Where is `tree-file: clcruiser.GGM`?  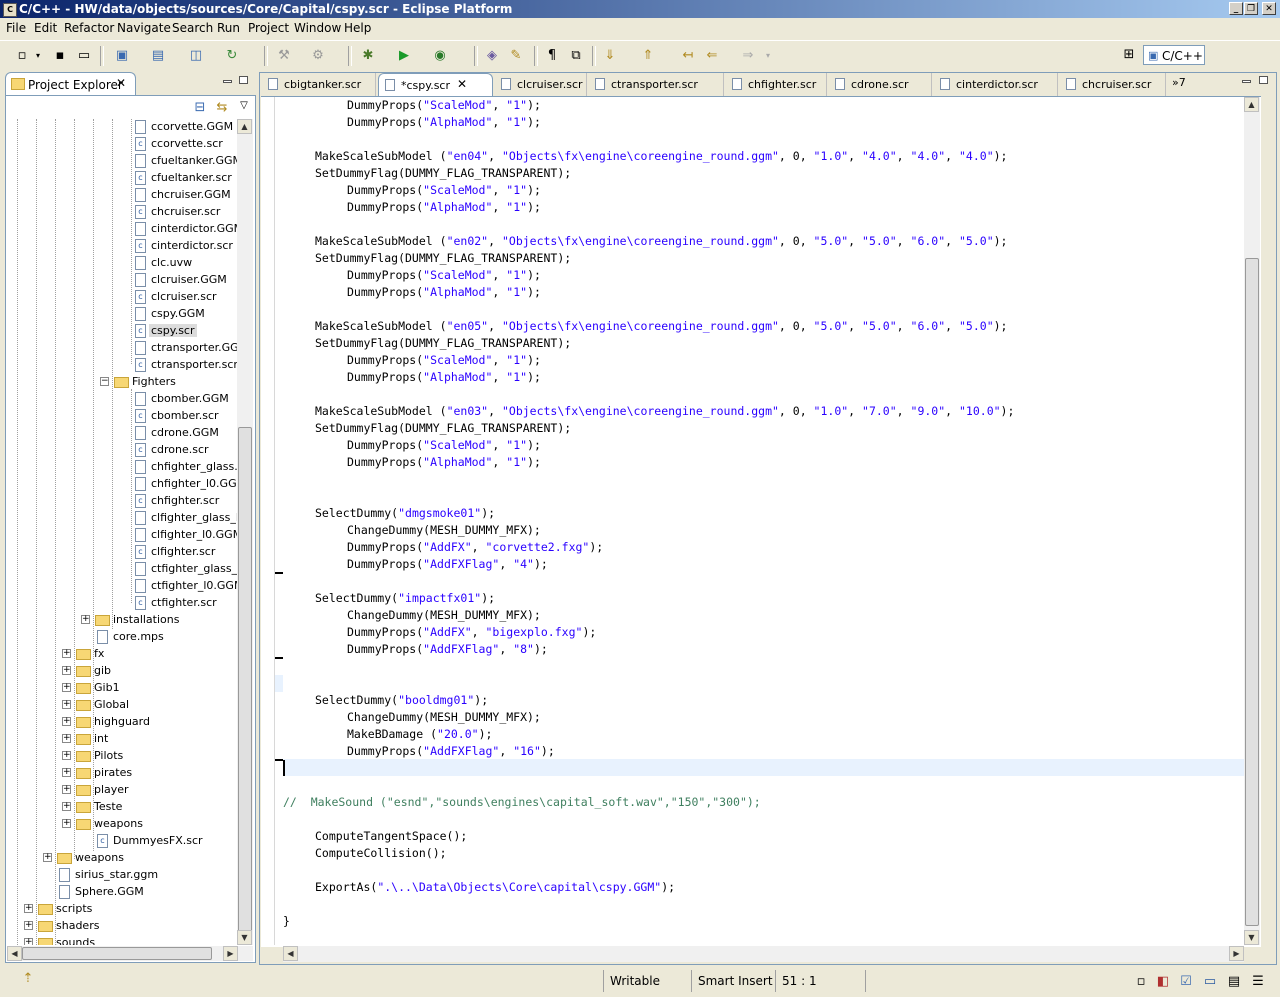
tree-file: clcruiser.GGM is located at coordinates (122, 280).